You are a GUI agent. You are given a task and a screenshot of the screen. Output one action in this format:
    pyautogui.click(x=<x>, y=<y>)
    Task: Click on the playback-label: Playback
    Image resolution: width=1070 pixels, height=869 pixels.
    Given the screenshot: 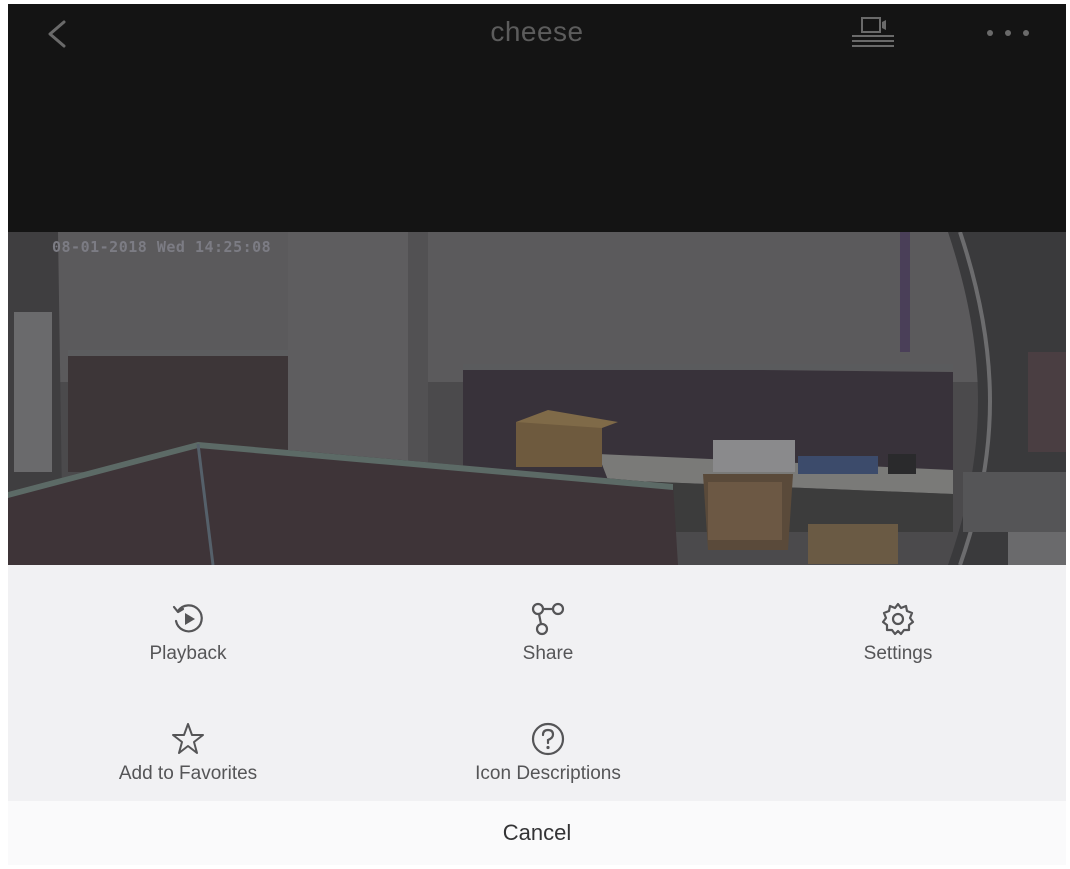 What is the action you would take?
    pyautogui.click(x=188, y=653)
    